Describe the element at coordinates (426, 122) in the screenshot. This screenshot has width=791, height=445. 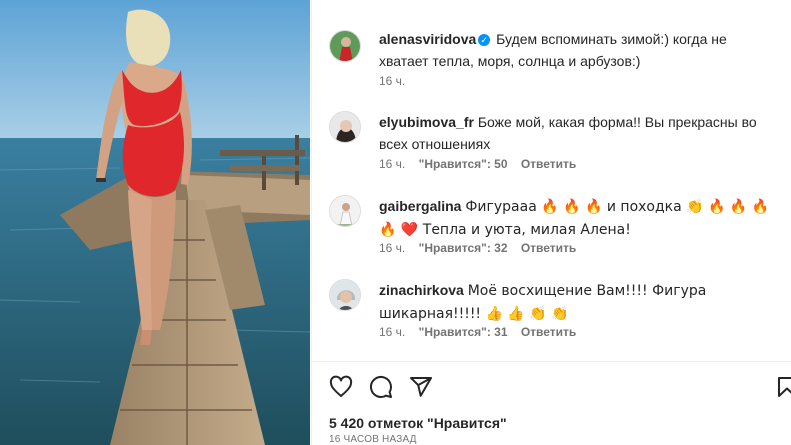
I see `comment-username: elyubimova_fr` at that location.